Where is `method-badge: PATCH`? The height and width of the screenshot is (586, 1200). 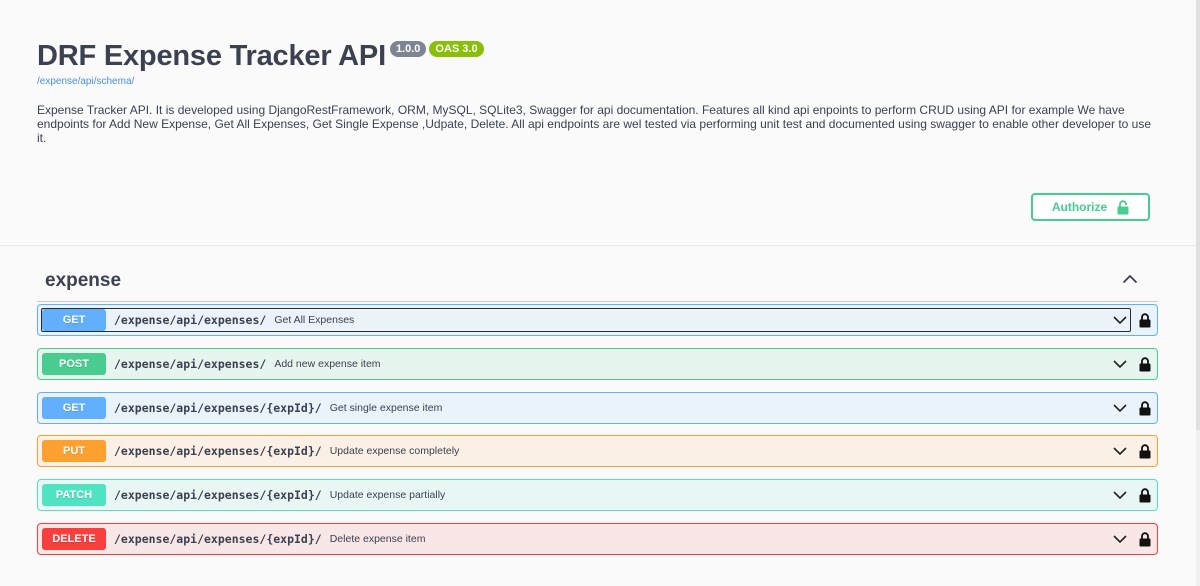 method-badge: PATCH is located at coordinates (74, 495).